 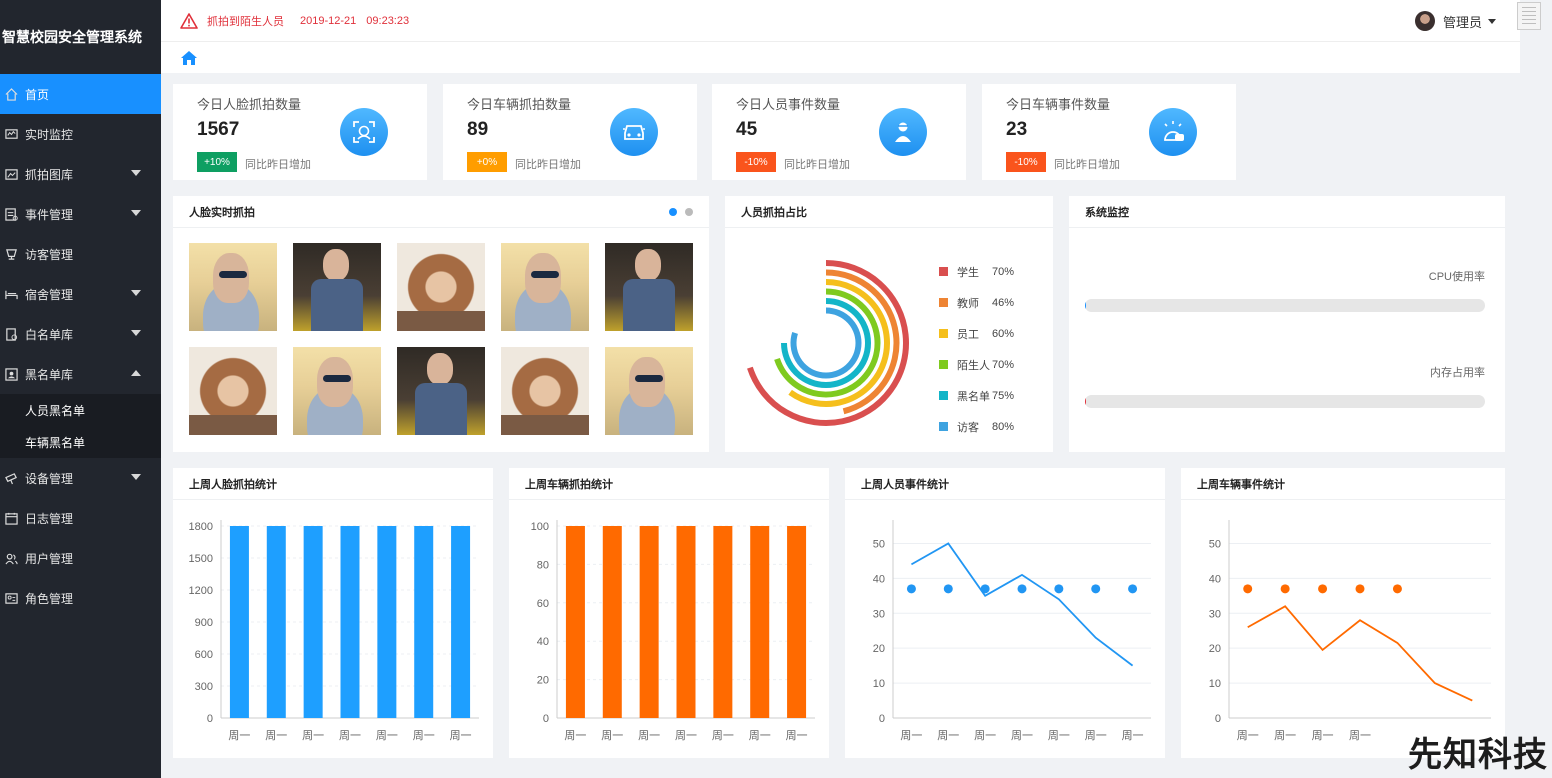 I want to click on qr-code-icon, so click(x=1529, y=16).